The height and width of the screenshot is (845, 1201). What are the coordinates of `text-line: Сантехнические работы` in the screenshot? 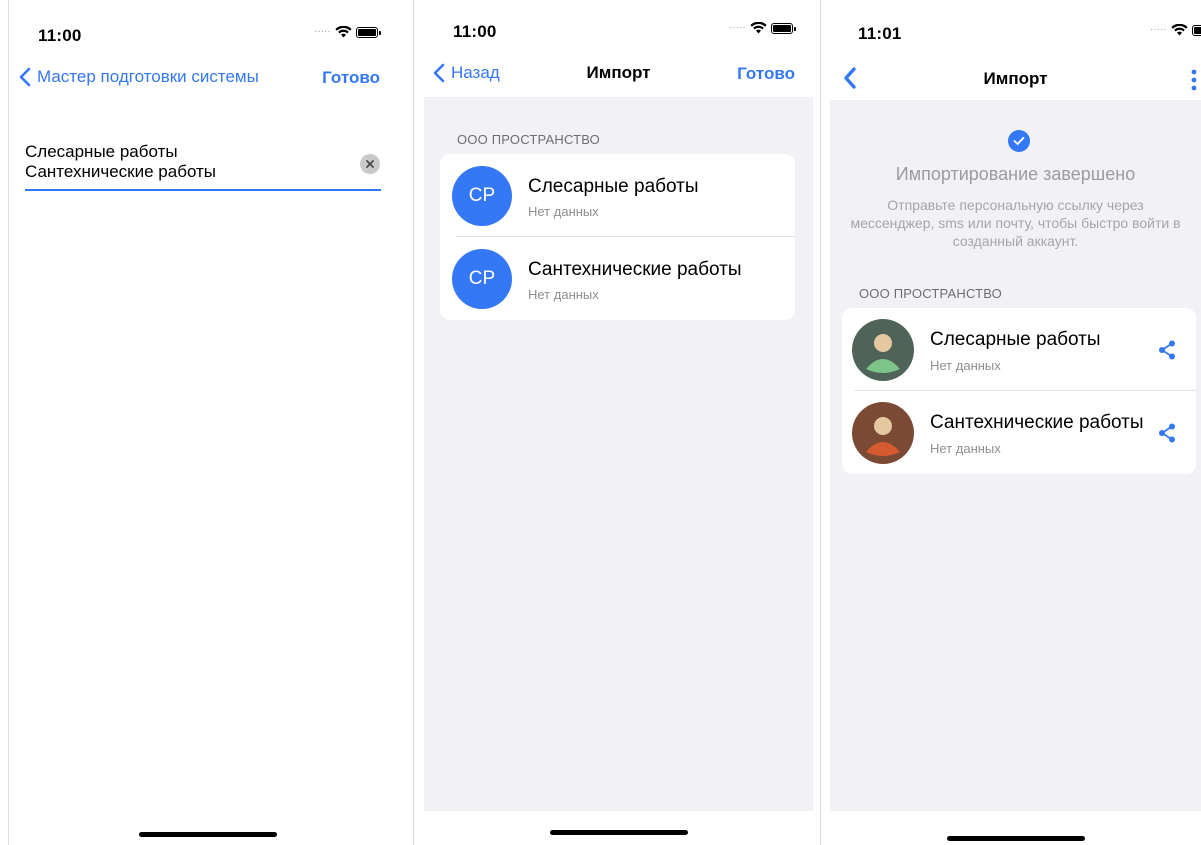 It's located at (121, 171).